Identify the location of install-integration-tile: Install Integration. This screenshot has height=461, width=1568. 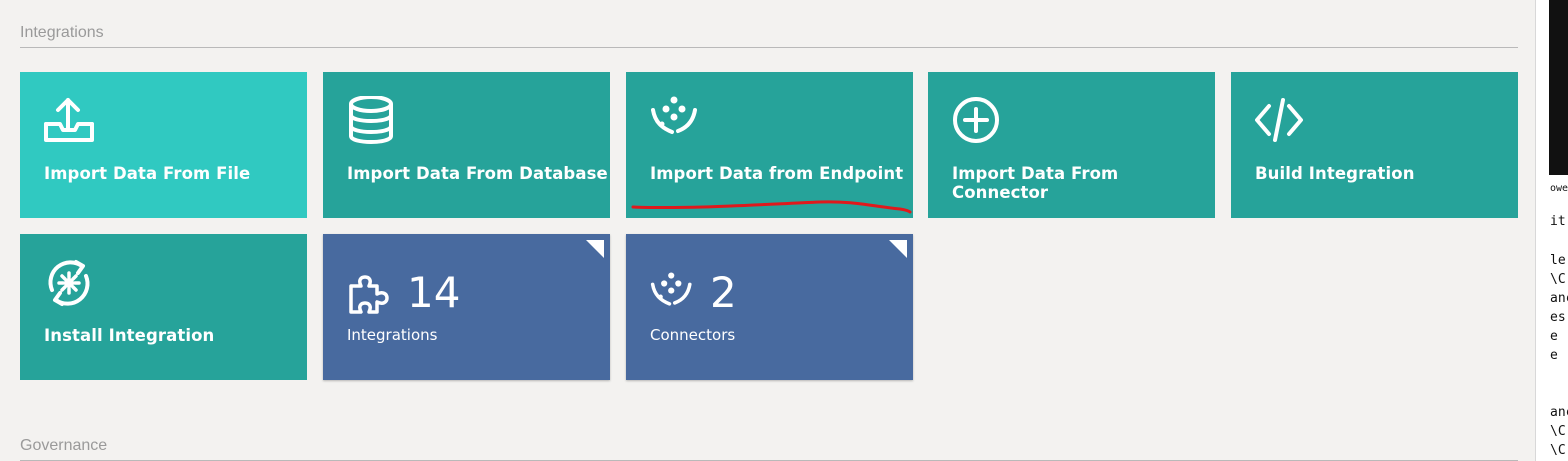
(163, 307).